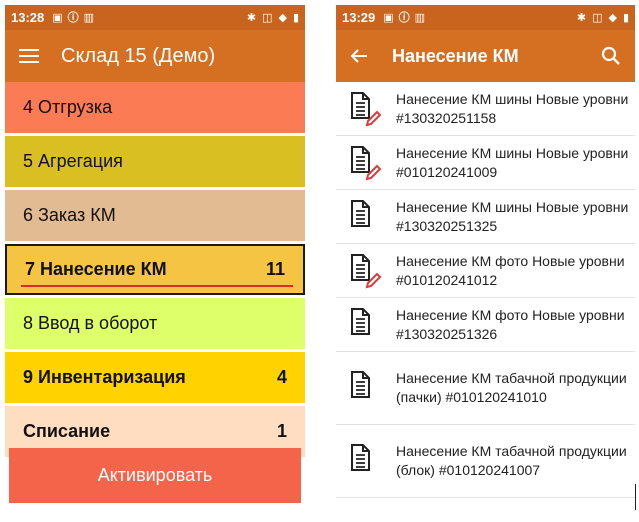 Image resolution: width=639 pixels, height=522 pixels. I want to click on operation-label: 9 Инвентаризация, so click(104, 377).